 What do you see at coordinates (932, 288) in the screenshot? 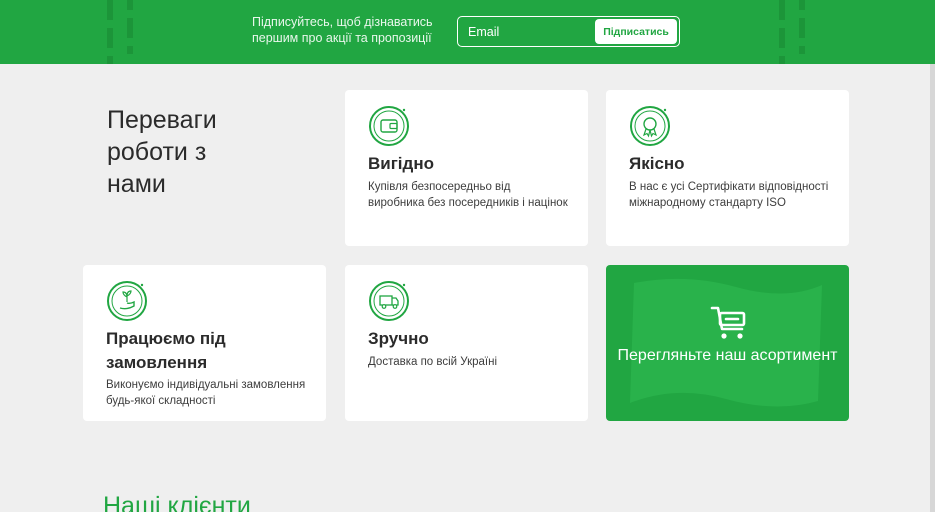
I see `scrollbar` at bounding box center [932, 288].